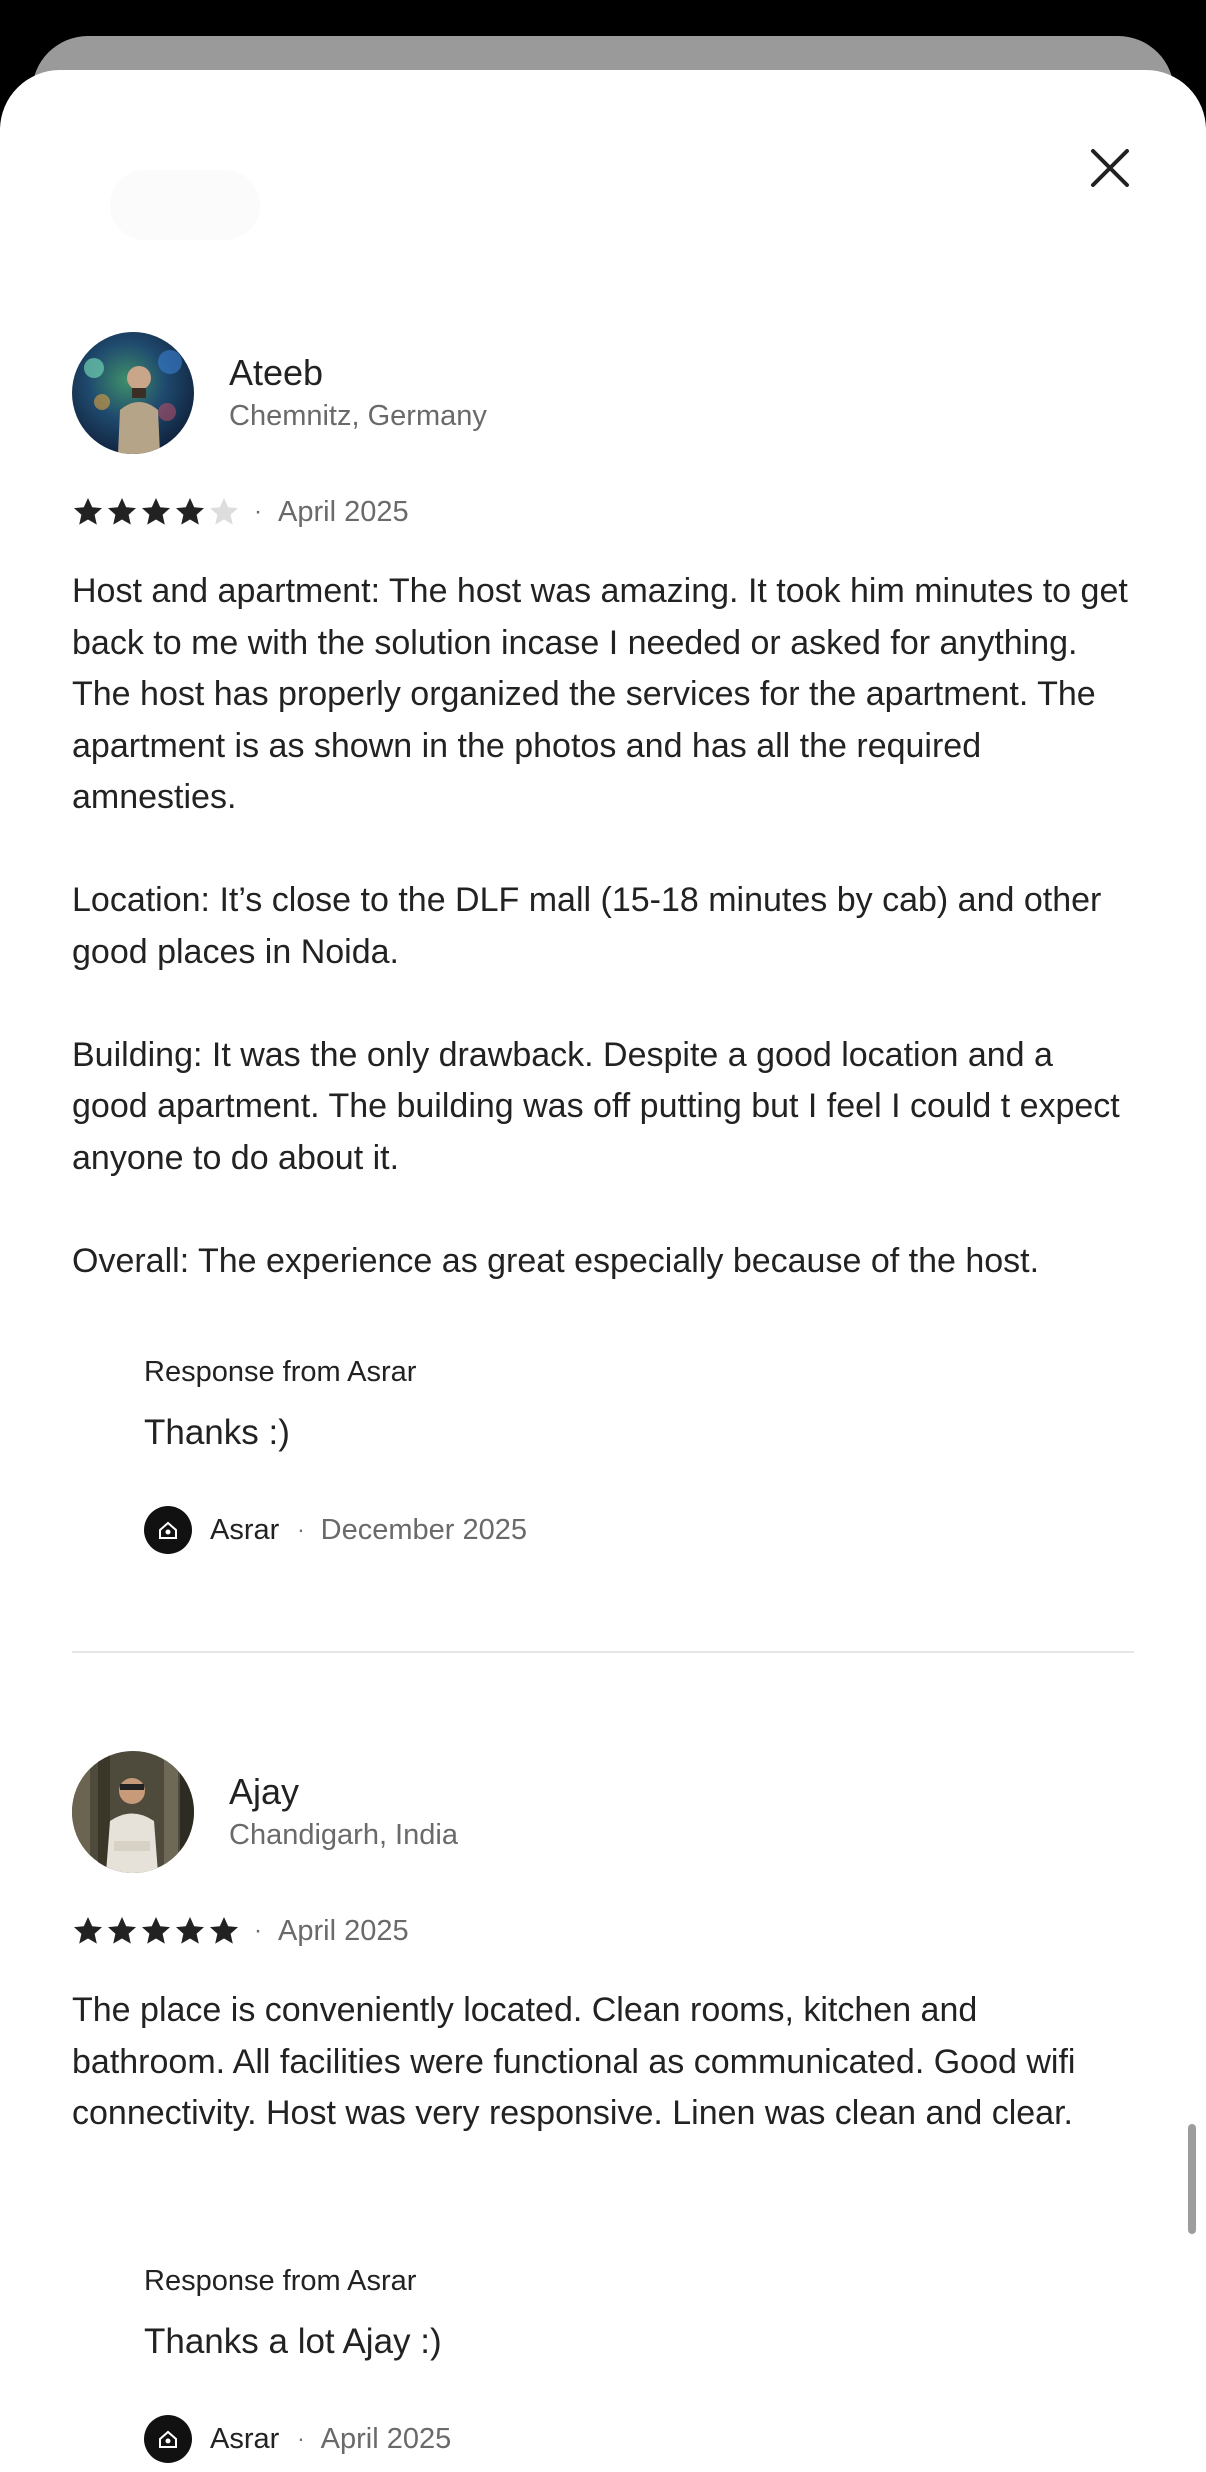 This screenshot has width=1206, height=2472. Describe the element at coordinates (264, 1791) in the screenshot. I see `reviewer-name: Ajay` at that location.